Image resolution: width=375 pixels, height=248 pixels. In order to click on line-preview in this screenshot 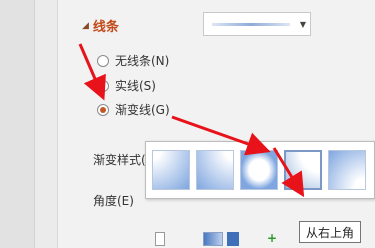, I will do `click(251, 24)`.